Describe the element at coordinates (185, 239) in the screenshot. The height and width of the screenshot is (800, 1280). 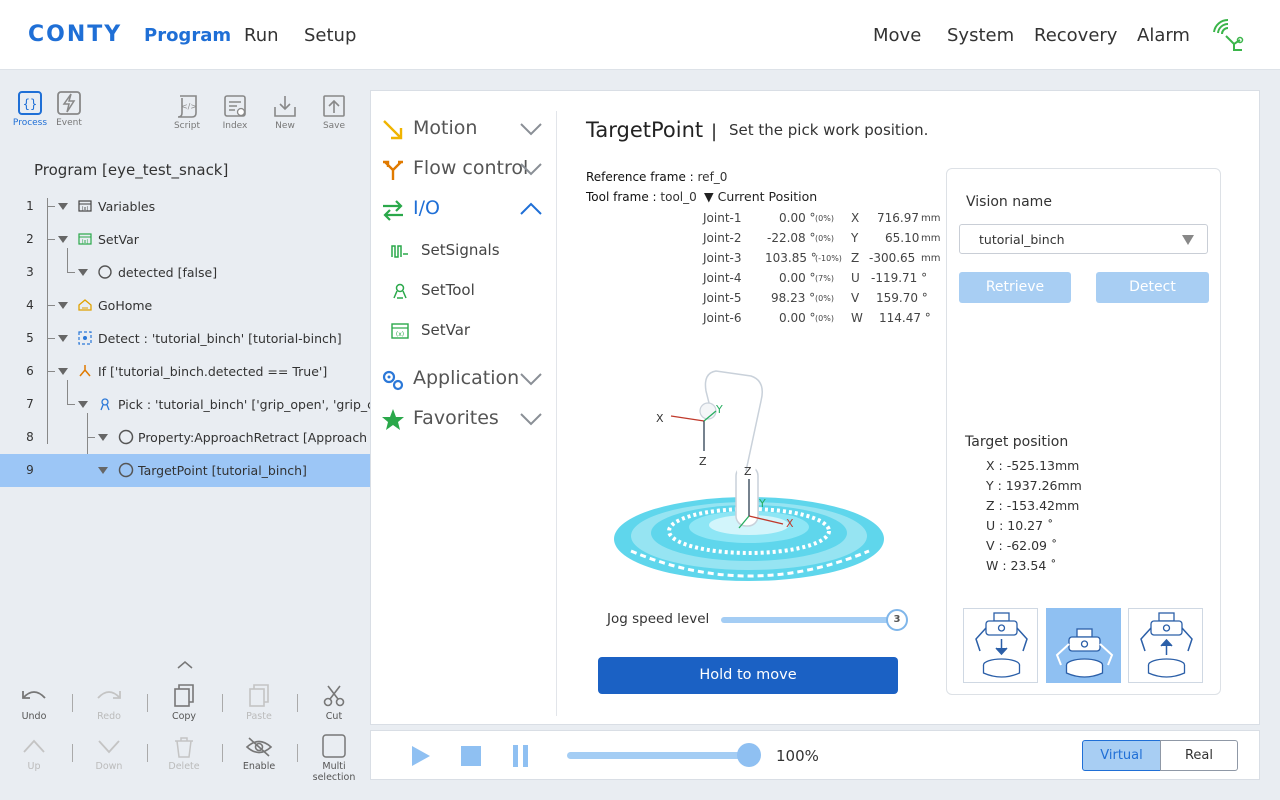
I see `tree-row-2: 2 (x) SetVar` at that location.